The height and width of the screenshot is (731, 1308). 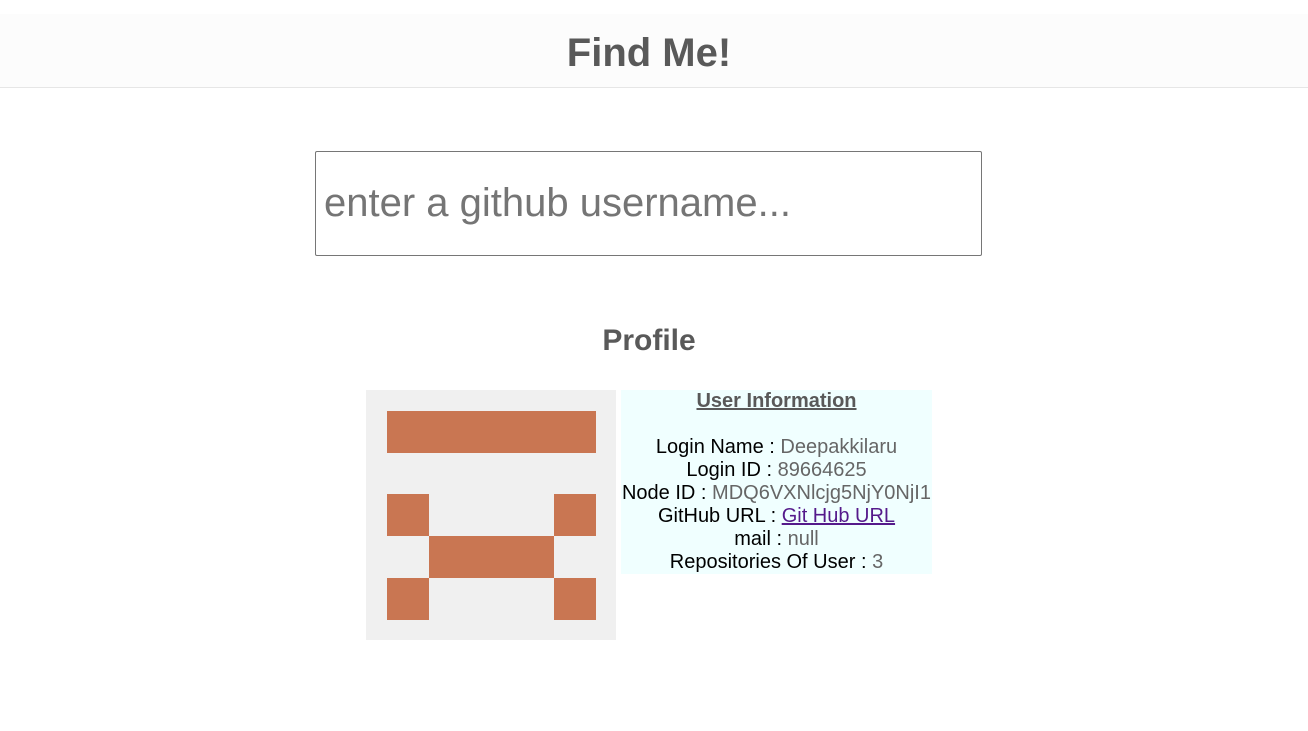 I want to click on repos-value: 3, so click(x=878, y=562).